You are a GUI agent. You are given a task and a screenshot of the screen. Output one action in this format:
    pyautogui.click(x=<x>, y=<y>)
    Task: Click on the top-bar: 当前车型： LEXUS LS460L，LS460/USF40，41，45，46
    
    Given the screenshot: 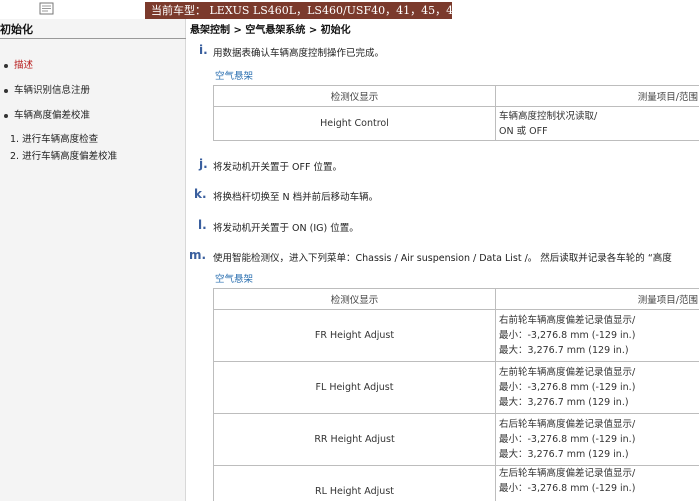 What is the action you would take?
    pyautogui.click(x=349, y=9)
    